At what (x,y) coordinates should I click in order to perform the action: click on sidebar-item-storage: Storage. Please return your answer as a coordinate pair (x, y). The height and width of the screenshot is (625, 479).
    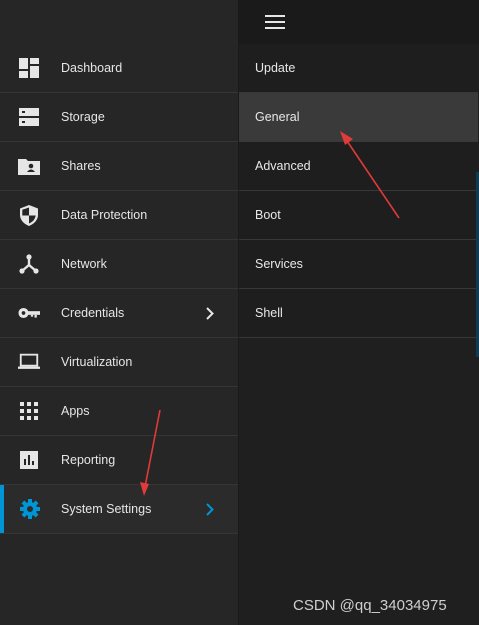
    Looking at the image, I should click on (119, 117).